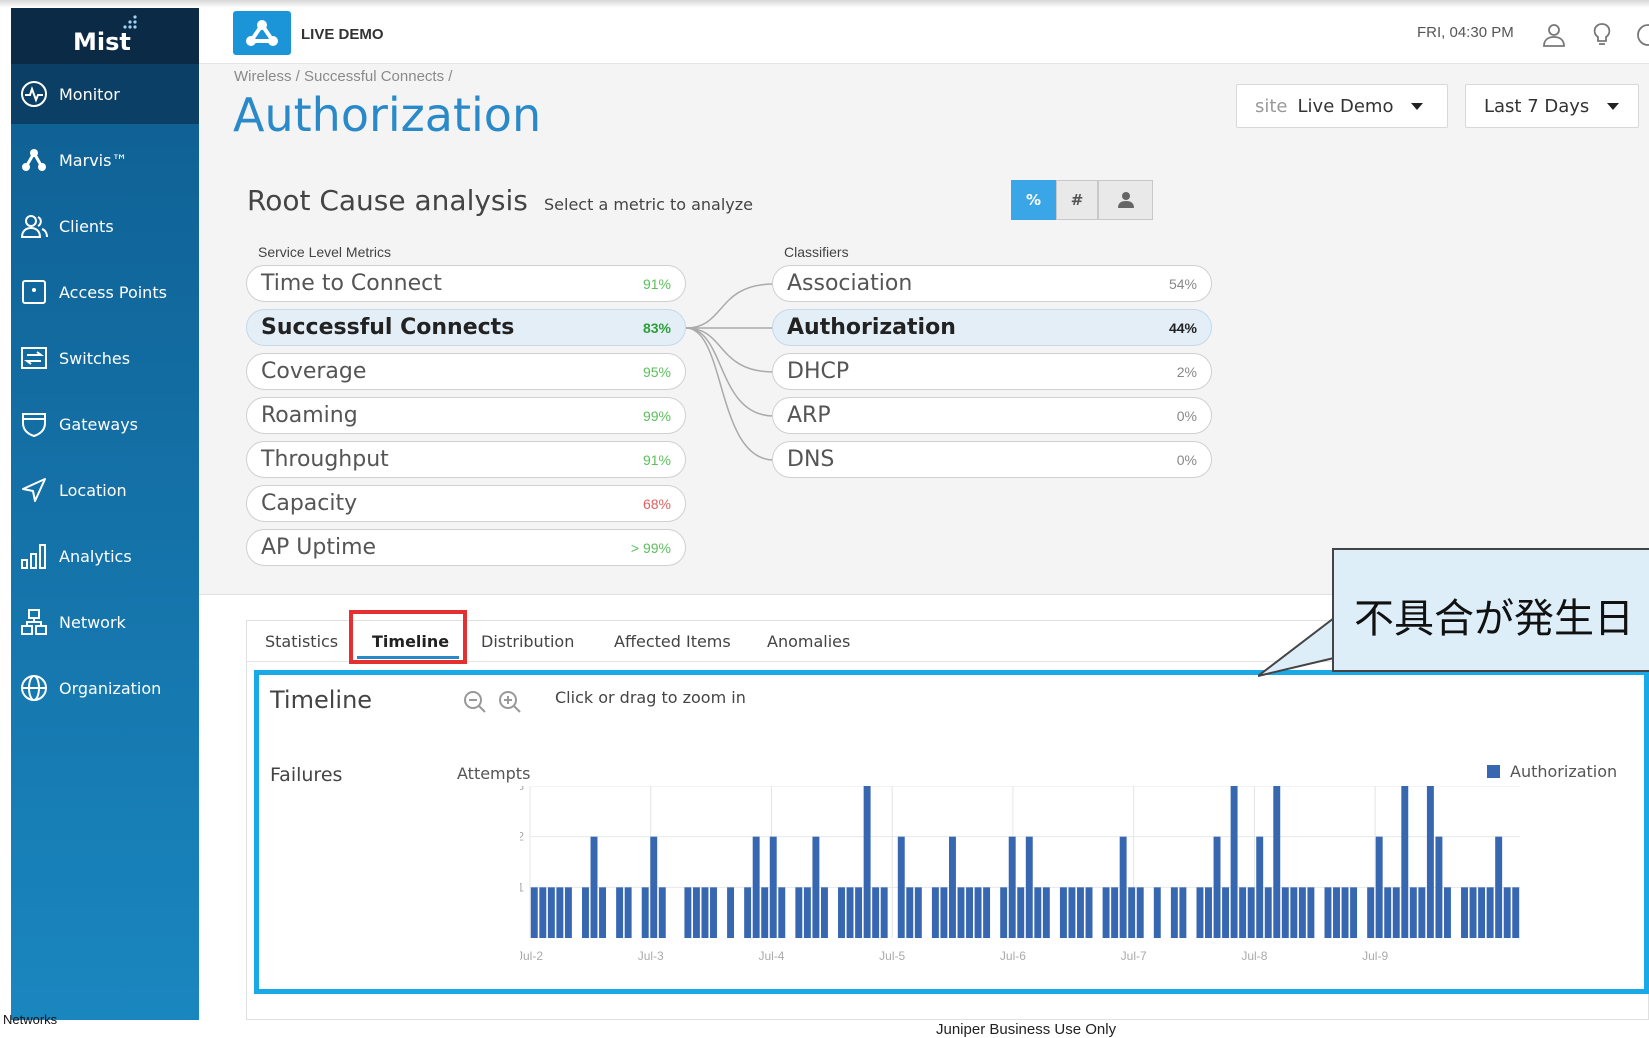 This screenshot has width=1649, height=1038. What do you see at coordinates (93, 490) in the screenshot?
I see `sidebar-item-label: Location` at bounding box center [93, 490].